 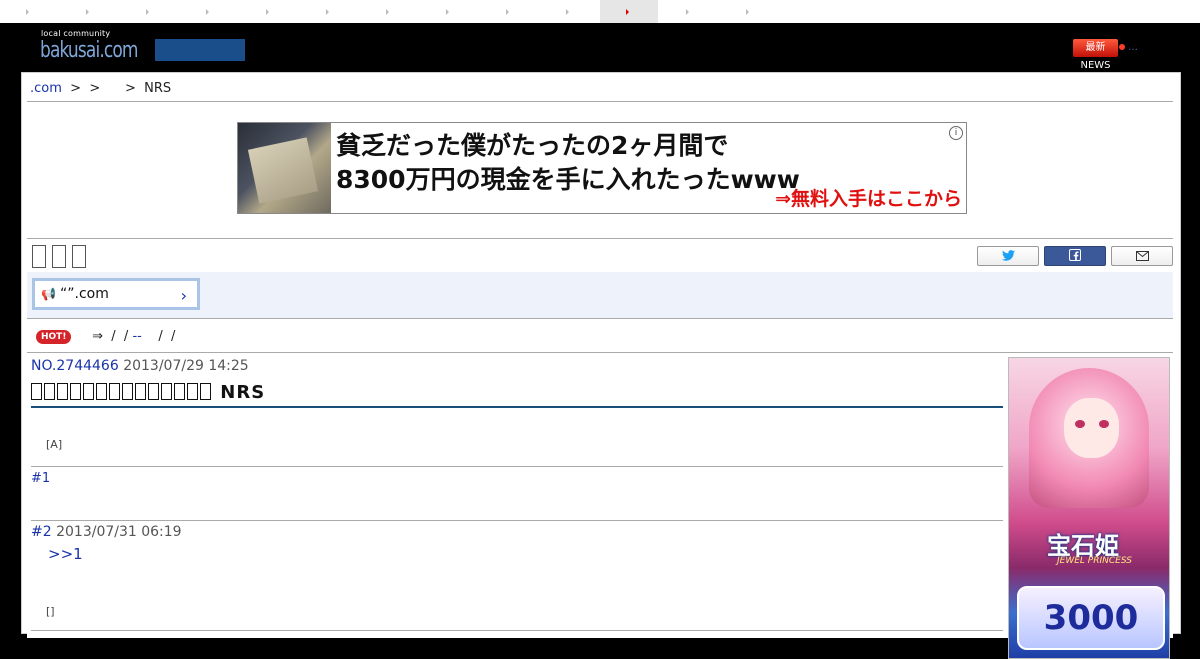 I want to click on character-face, so click(x=1091, y=428).